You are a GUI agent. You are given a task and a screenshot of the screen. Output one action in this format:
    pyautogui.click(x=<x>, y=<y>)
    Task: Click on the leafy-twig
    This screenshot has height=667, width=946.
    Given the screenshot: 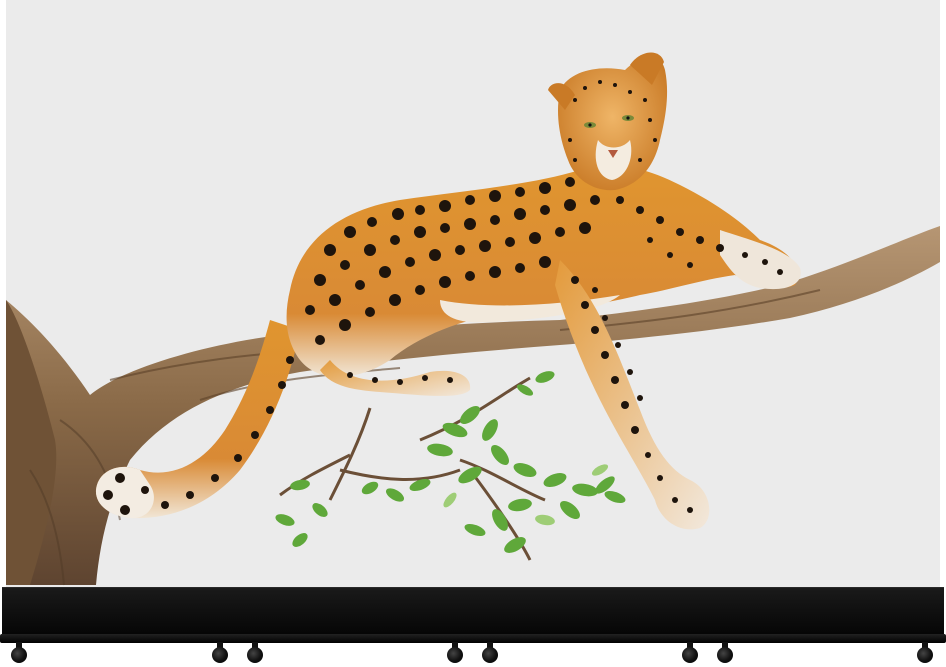 What is the action you would take?
    pyautogui.click(x=450, y=466)
    